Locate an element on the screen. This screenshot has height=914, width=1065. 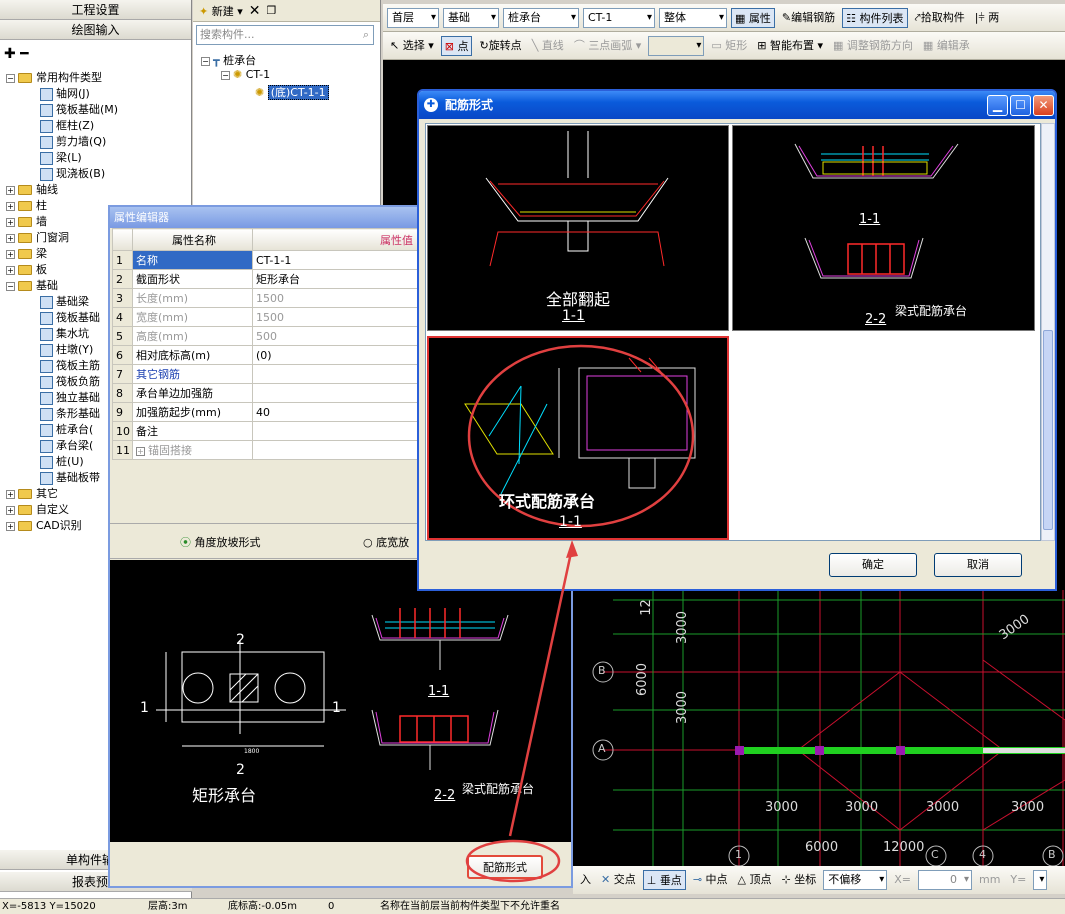
status-coordinates: X=-5813 Y=15020 is located at coordinates (49, 906).